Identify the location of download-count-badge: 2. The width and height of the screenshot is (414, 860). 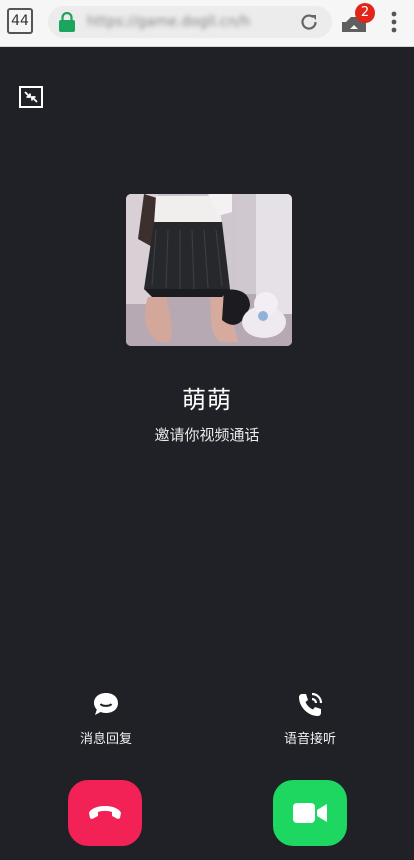
(365, 13).